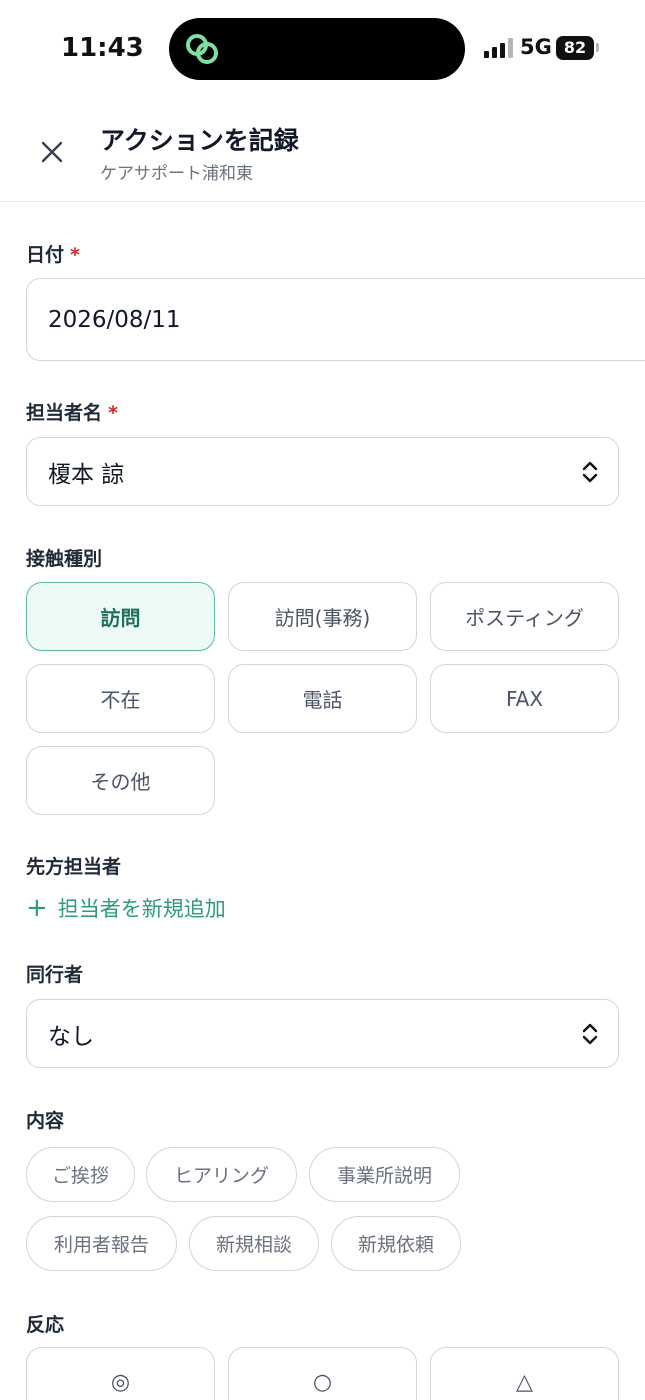  What do you see at coordinates (254, 1243) in the screenshot?
I see `content-tag-new-consultation: 新規相談` at bounding box center [254, 1243].